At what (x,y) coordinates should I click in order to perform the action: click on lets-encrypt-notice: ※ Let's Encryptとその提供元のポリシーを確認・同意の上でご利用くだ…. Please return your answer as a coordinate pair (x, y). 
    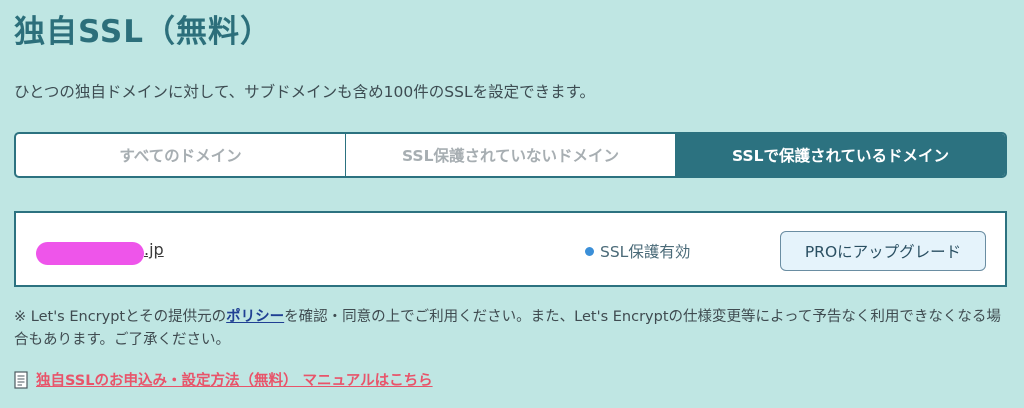
    Looking at the image, I should click on (511, 329).